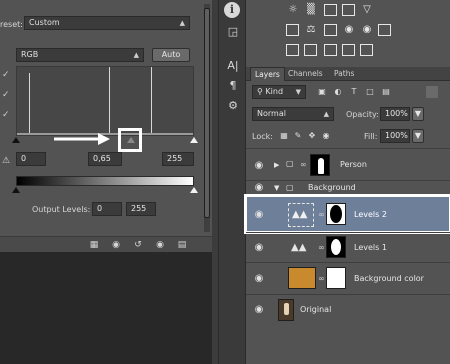 Image resolution: width=450 pixels, height=364 pixels. I want to click on properties-scrollbar, so click(207, 118).